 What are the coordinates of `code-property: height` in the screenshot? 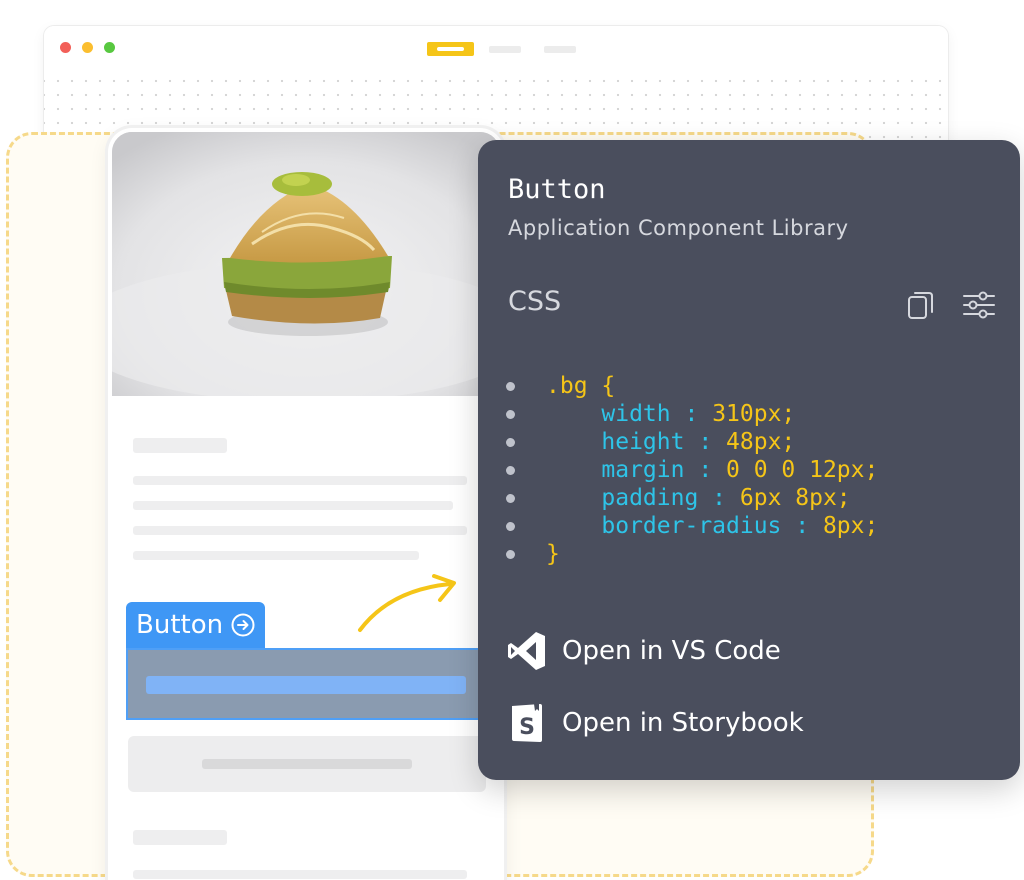 It's located at (643, 442).